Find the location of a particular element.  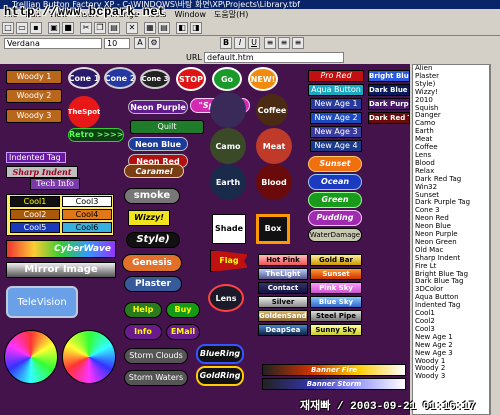

open-icon: ▭ is located at coordinates (22, 28).